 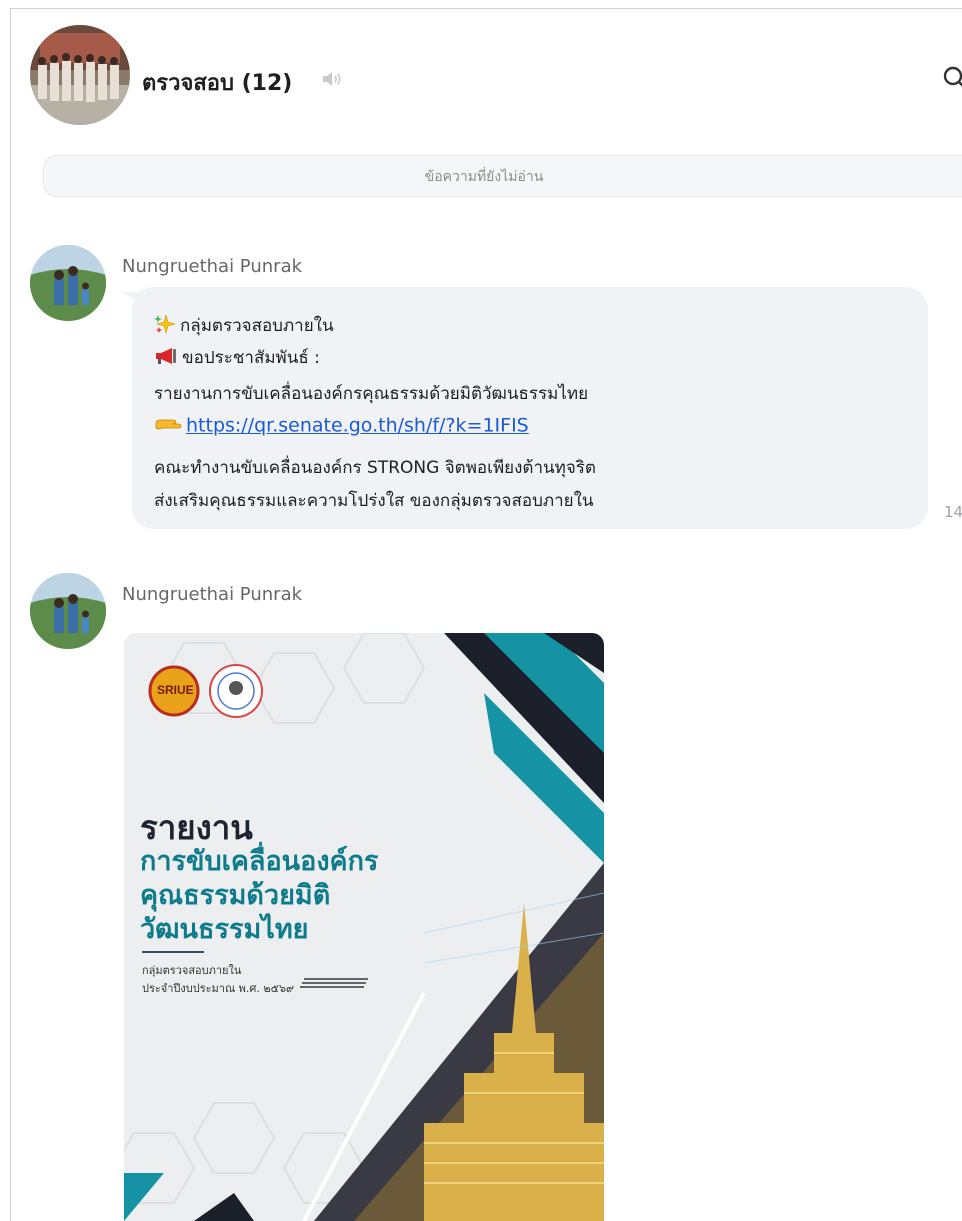 I want to click on poster-small-text: ประจำปีงบประมาณ พ.ศ. ๒๕๖๙, so click(x=218, y=988).